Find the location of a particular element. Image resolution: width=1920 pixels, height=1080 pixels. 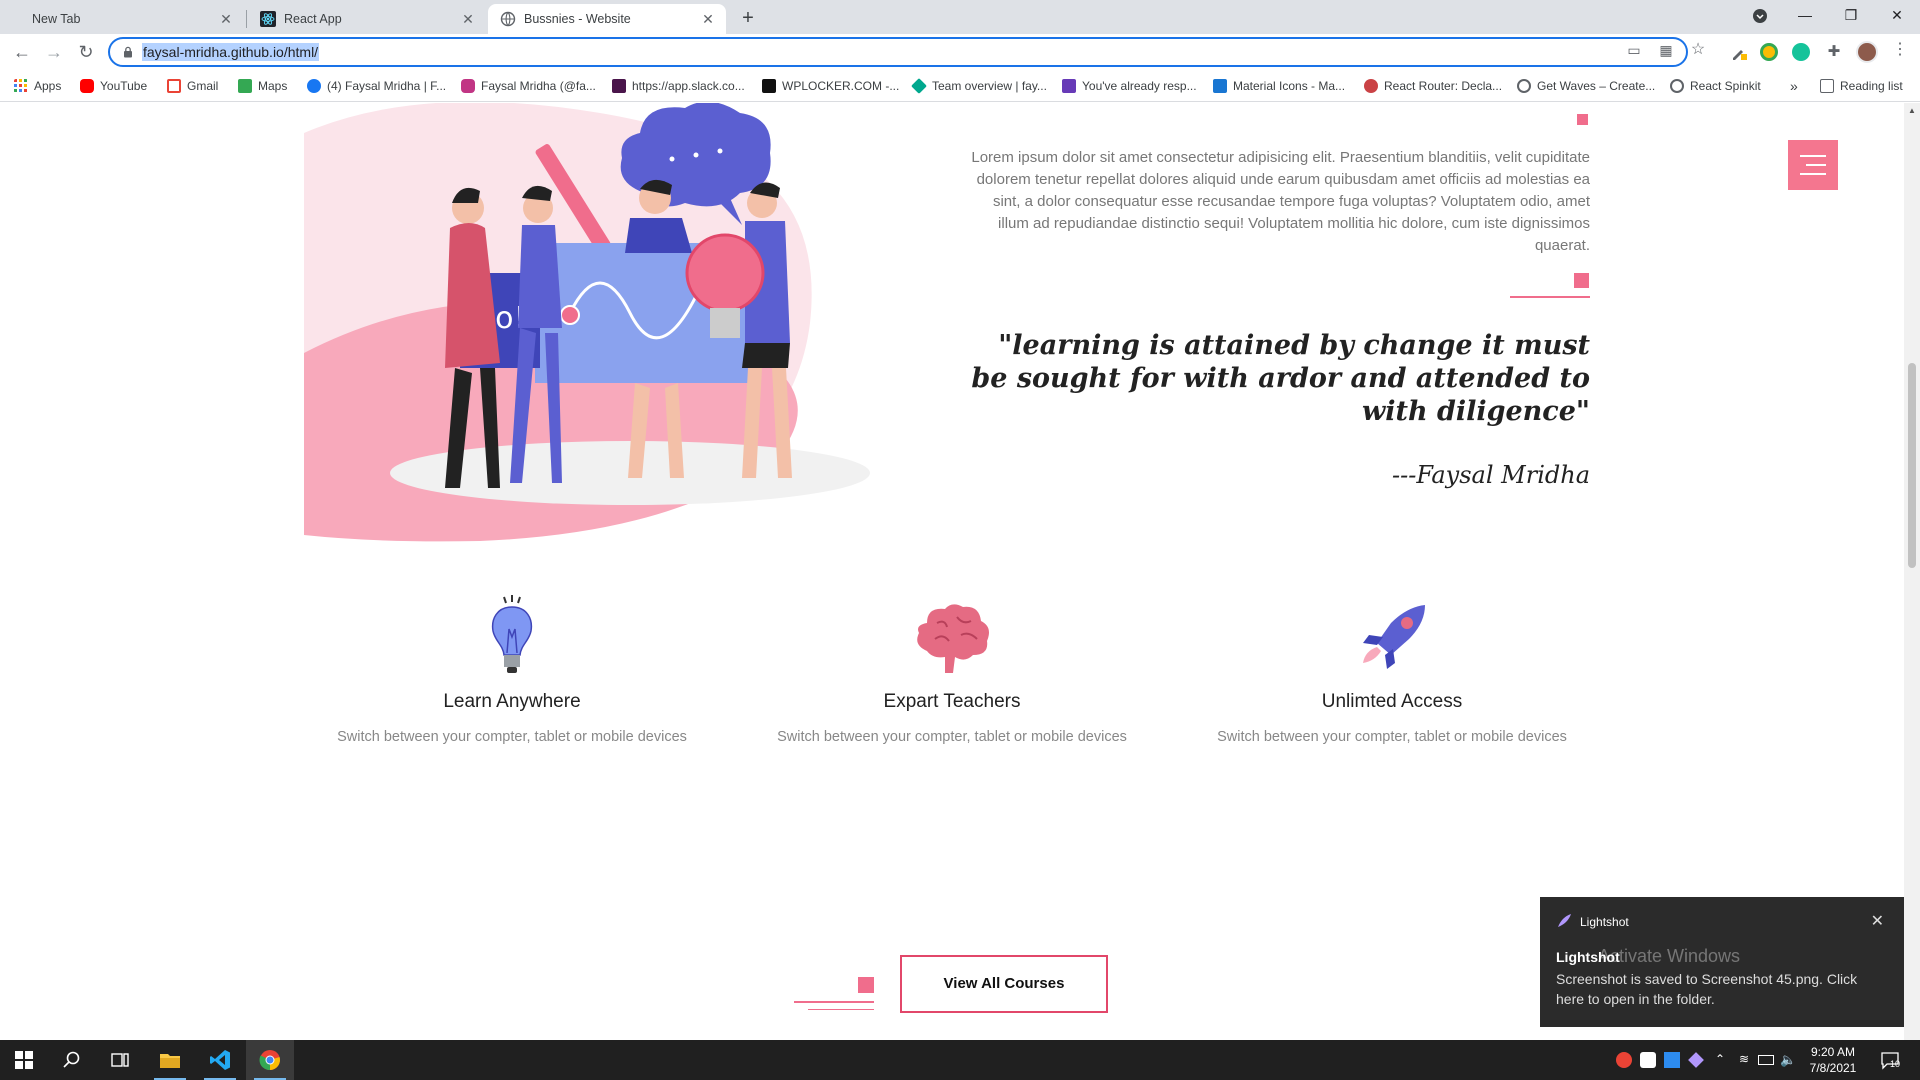

scrollbar-thumb is located at coordinates (1912, 465).